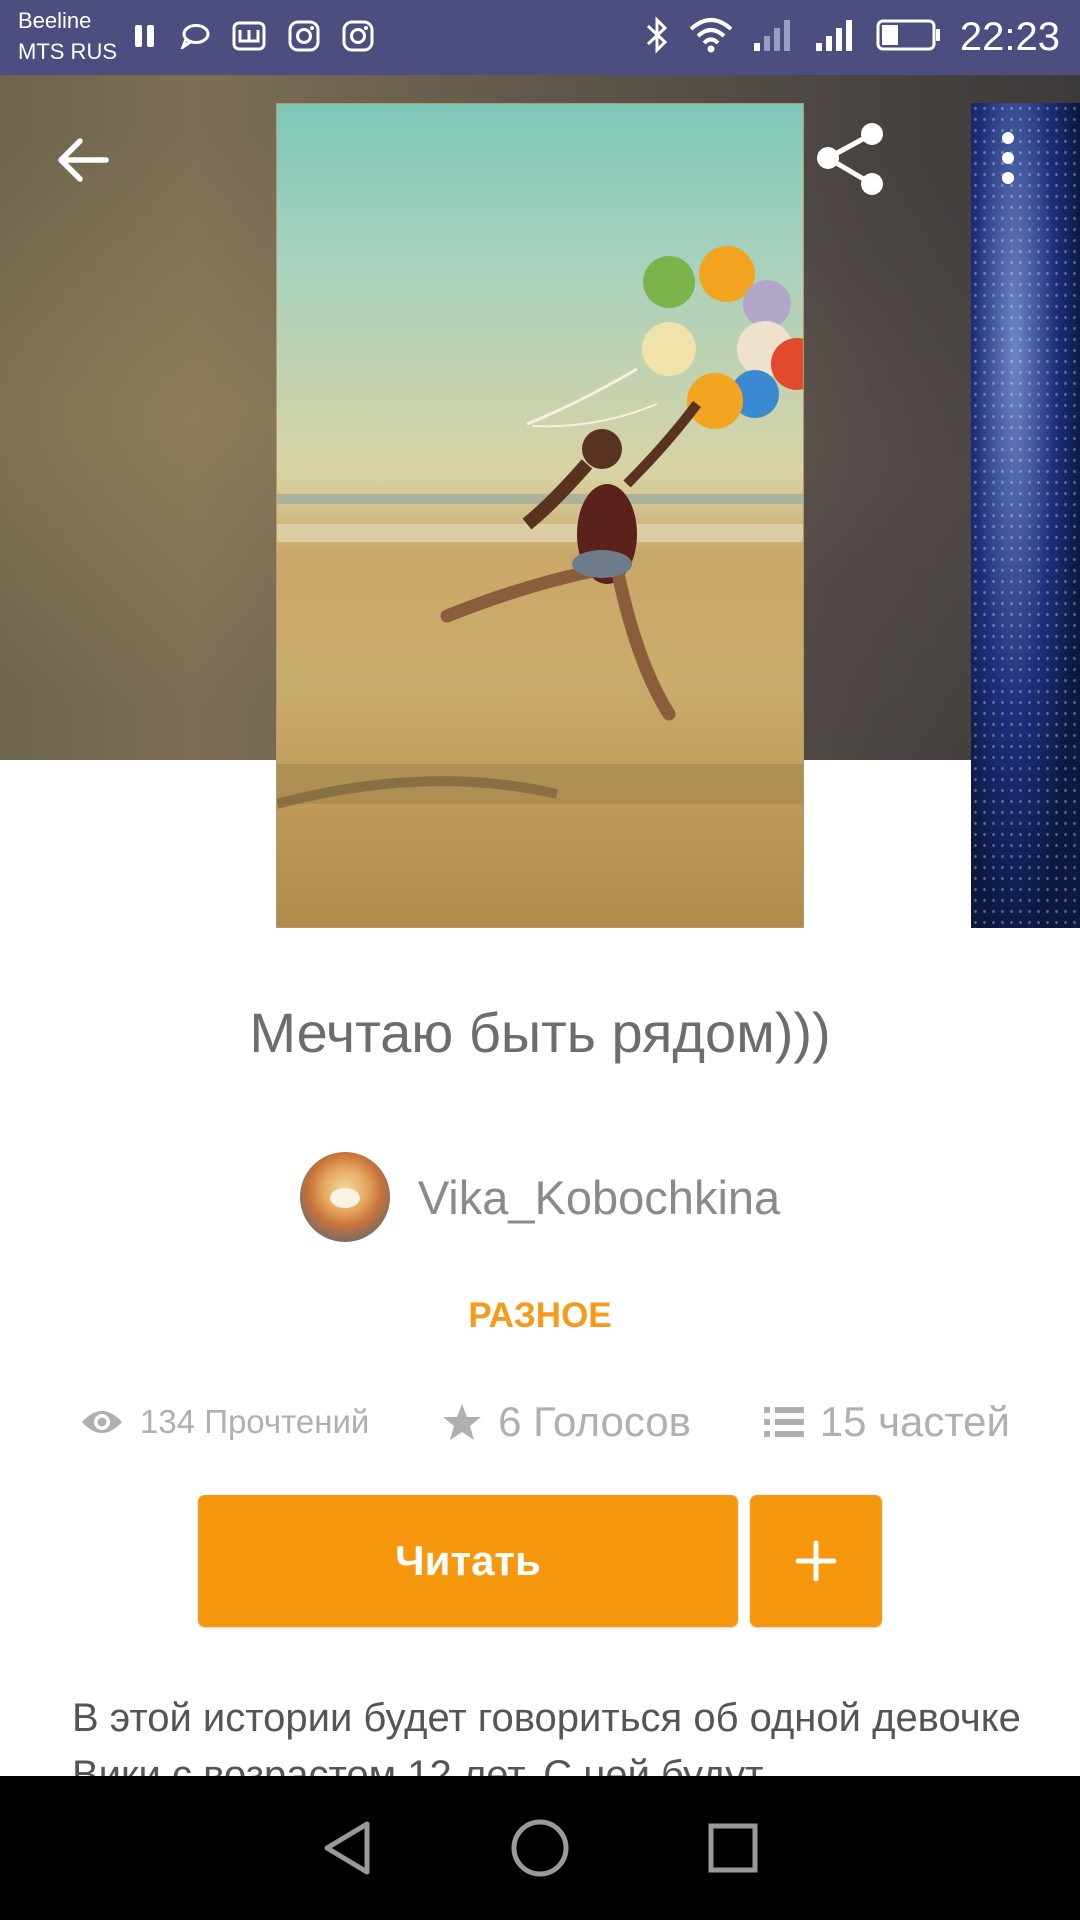 This screenshot has height=1920, width=1080. I want to click on square-recents-icon, so click(733, 1848).